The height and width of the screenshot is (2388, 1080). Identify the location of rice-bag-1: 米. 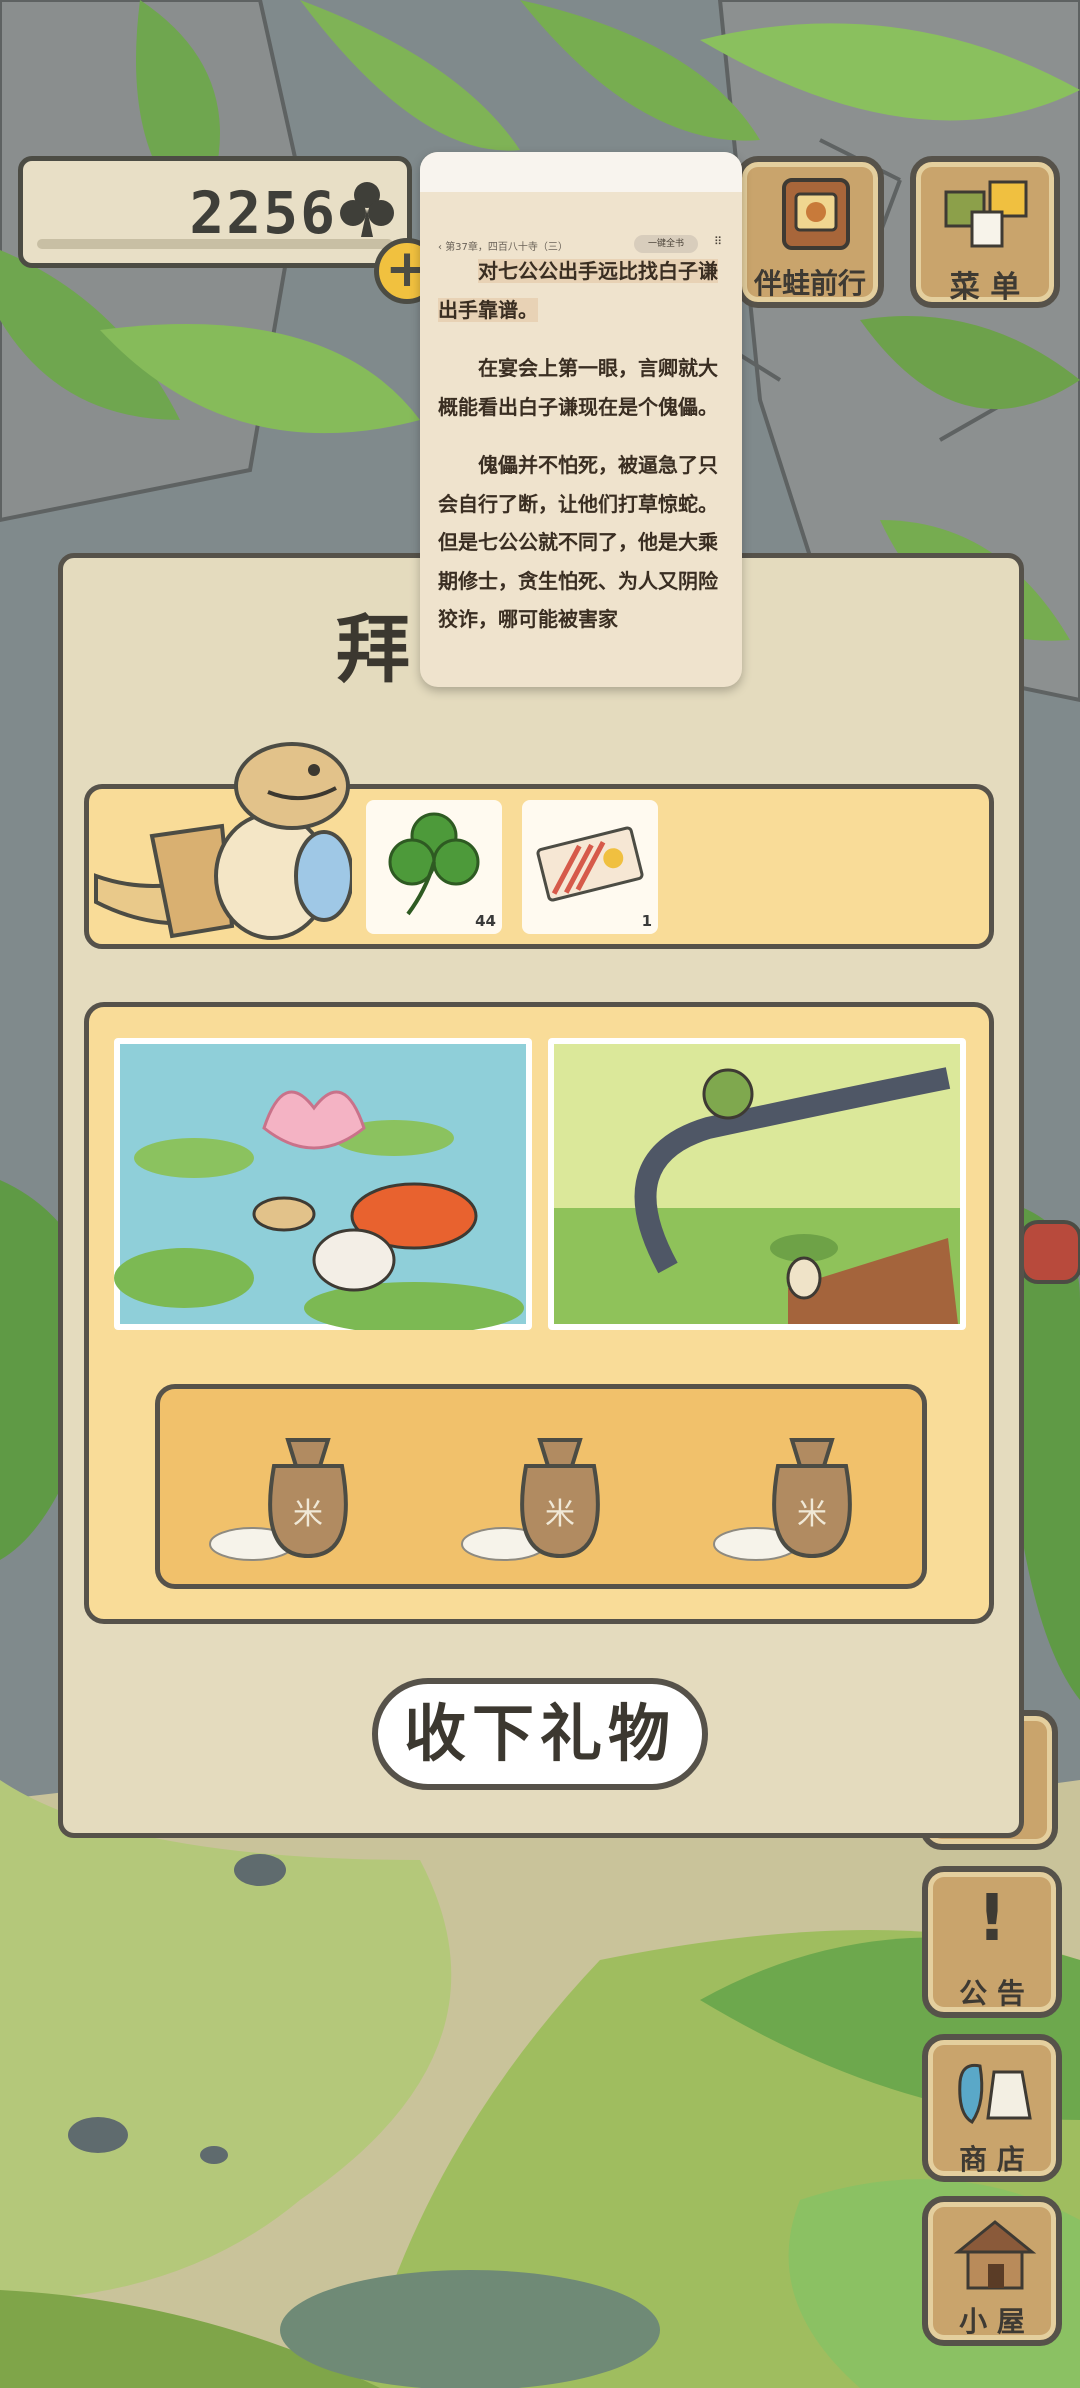
(288, 1496).